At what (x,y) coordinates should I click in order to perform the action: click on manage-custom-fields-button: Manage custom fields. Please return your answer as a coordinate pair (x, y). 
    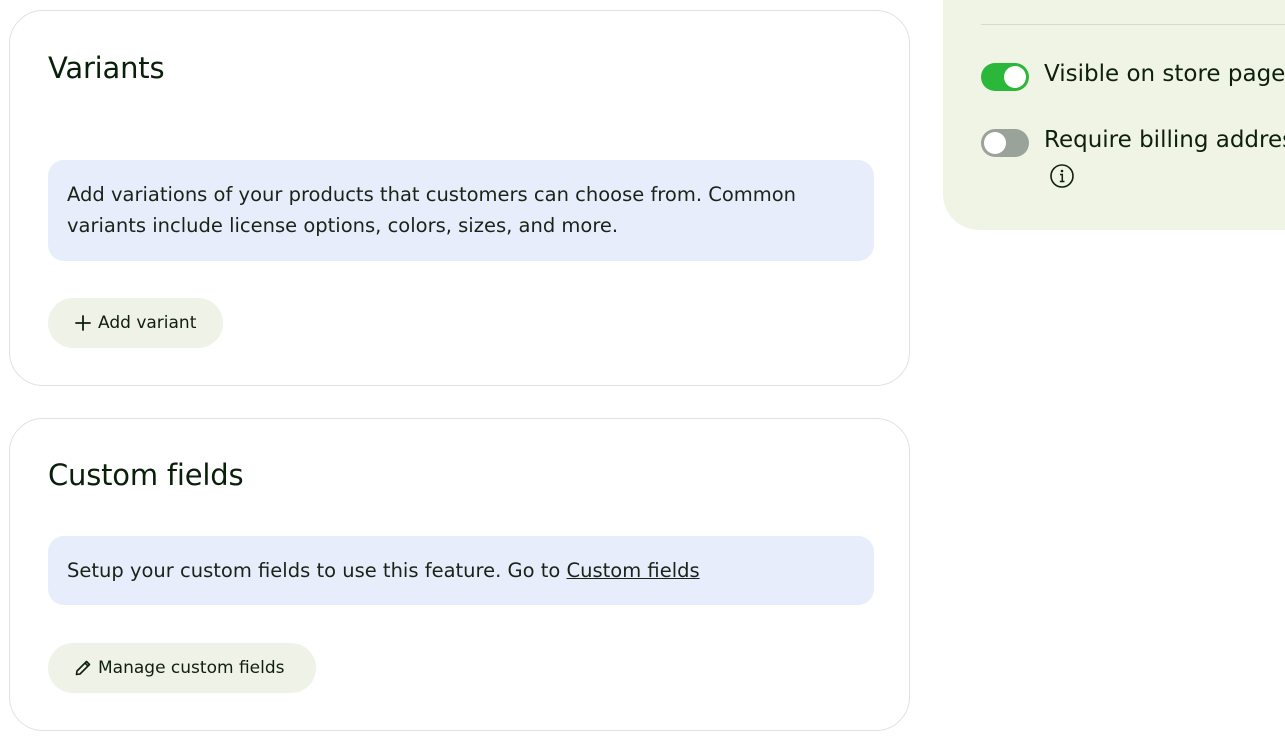
    Looking at the image, I should click on (182, 668).